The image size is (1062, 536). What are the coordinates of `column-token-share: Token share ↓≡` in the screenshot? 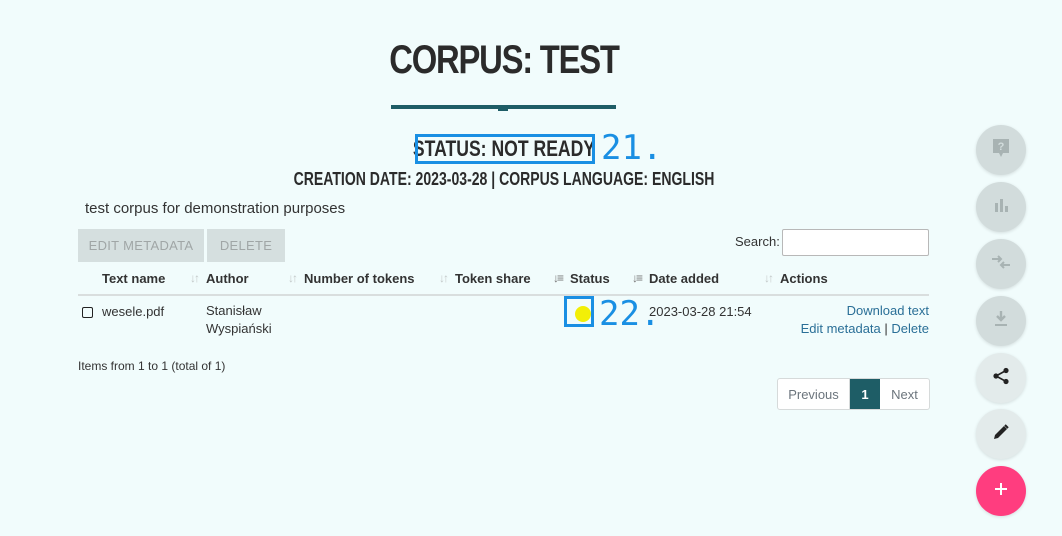 It's located at (512, 279).